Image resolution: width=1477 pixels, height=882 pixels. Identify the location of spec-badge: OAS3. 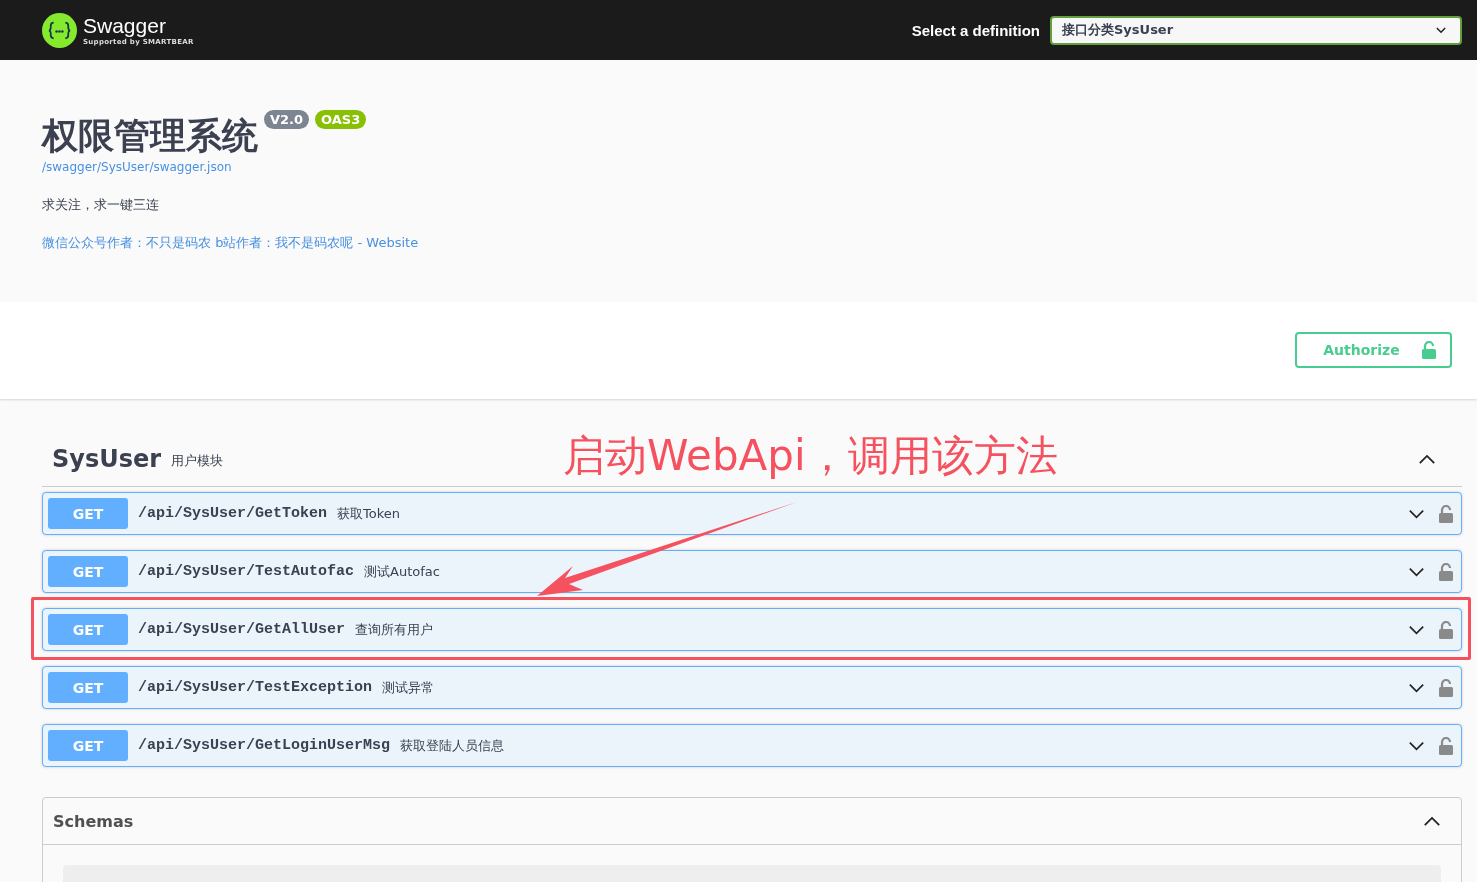
(341, 119).